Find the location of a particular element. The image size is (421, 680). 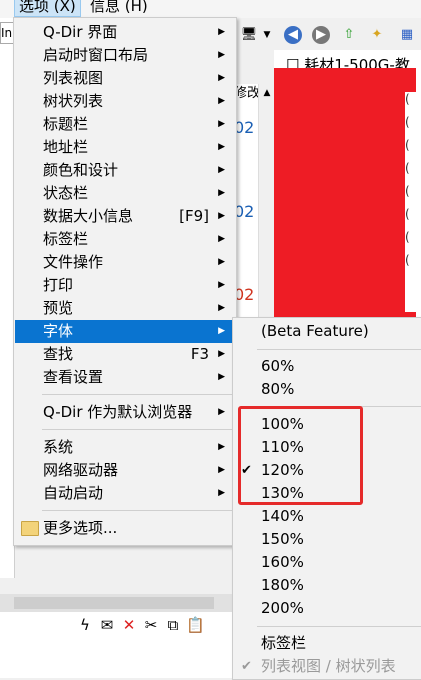

redaction-block is located at coordinates (345, 194).